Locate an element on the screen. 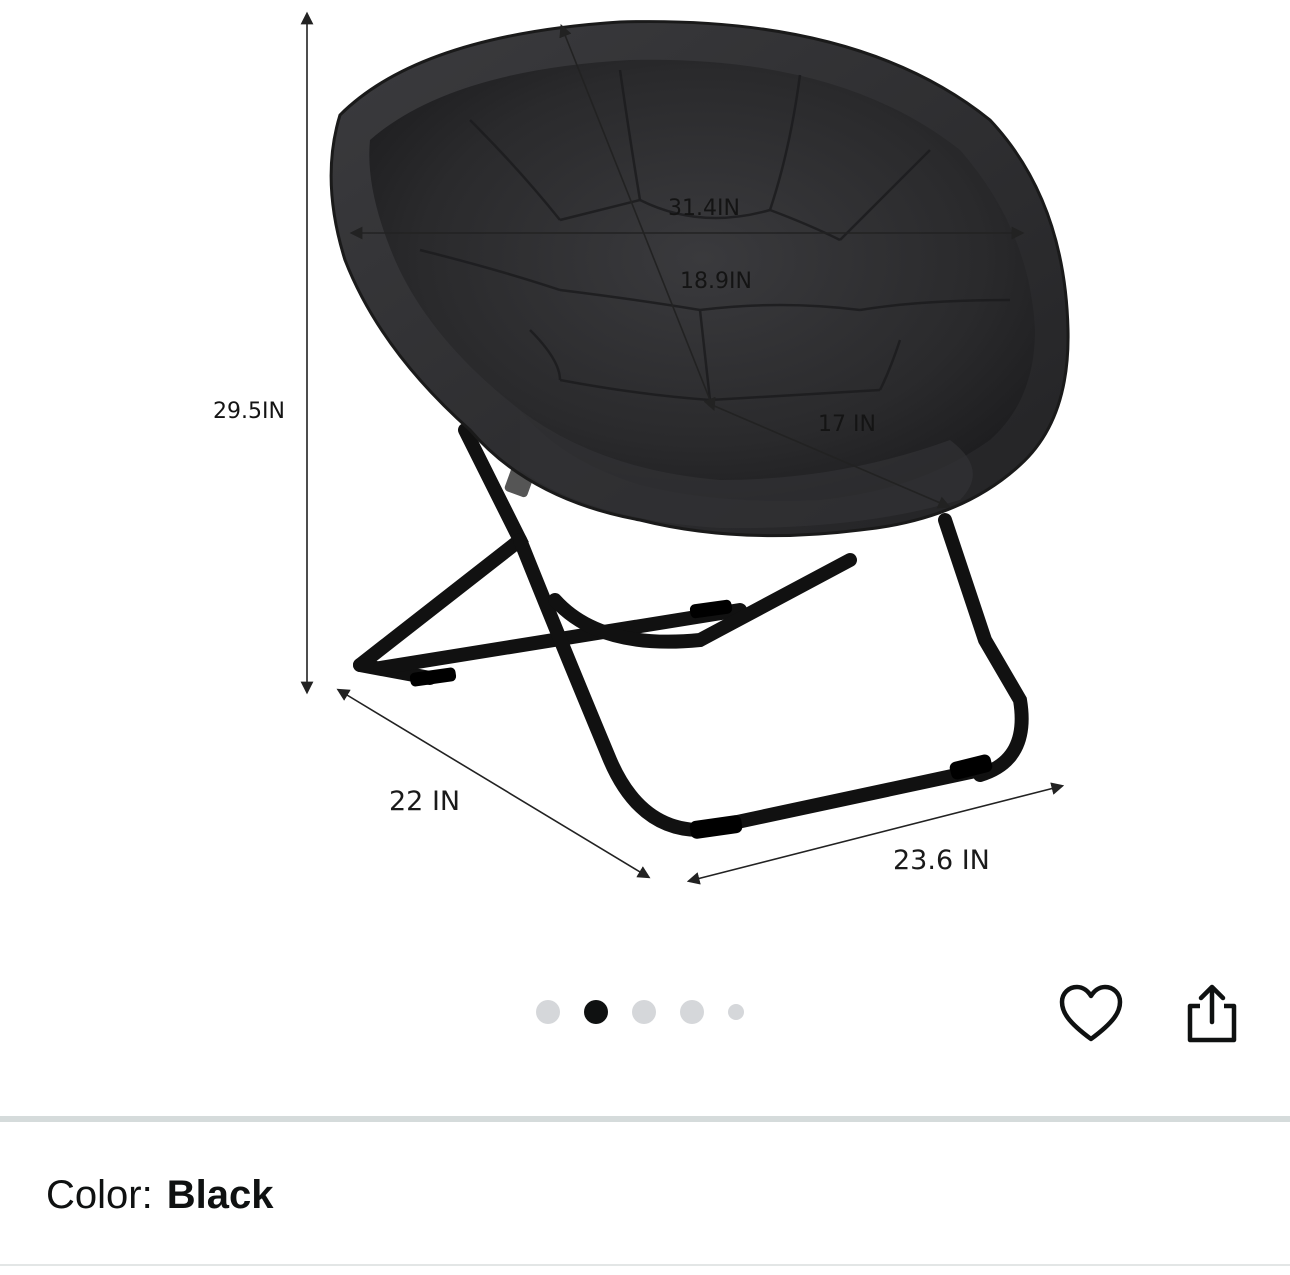 This screenshot has width=1290, height=1275. color-label: Color: is located at coordinates (99, 1195).